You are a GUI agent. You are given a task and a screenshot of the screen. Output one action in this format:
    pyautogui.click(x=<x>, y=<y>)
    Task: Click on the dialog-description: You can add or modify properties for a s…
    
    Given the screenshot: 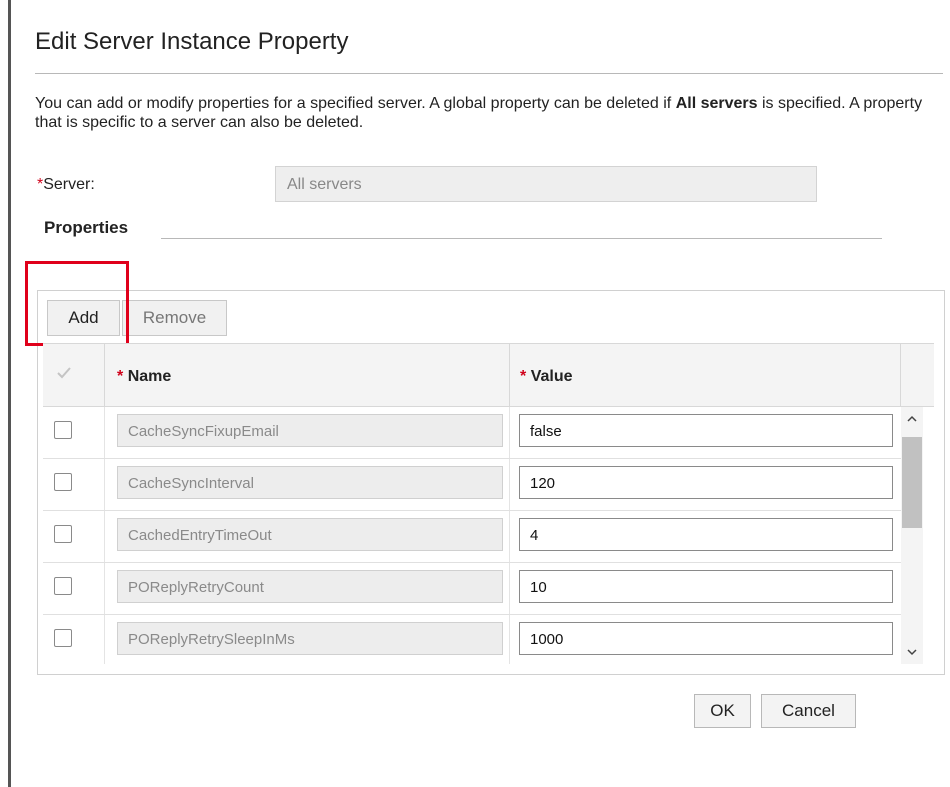 What is the action you would take?
    pyautogui.click(x=487, y=113)
    